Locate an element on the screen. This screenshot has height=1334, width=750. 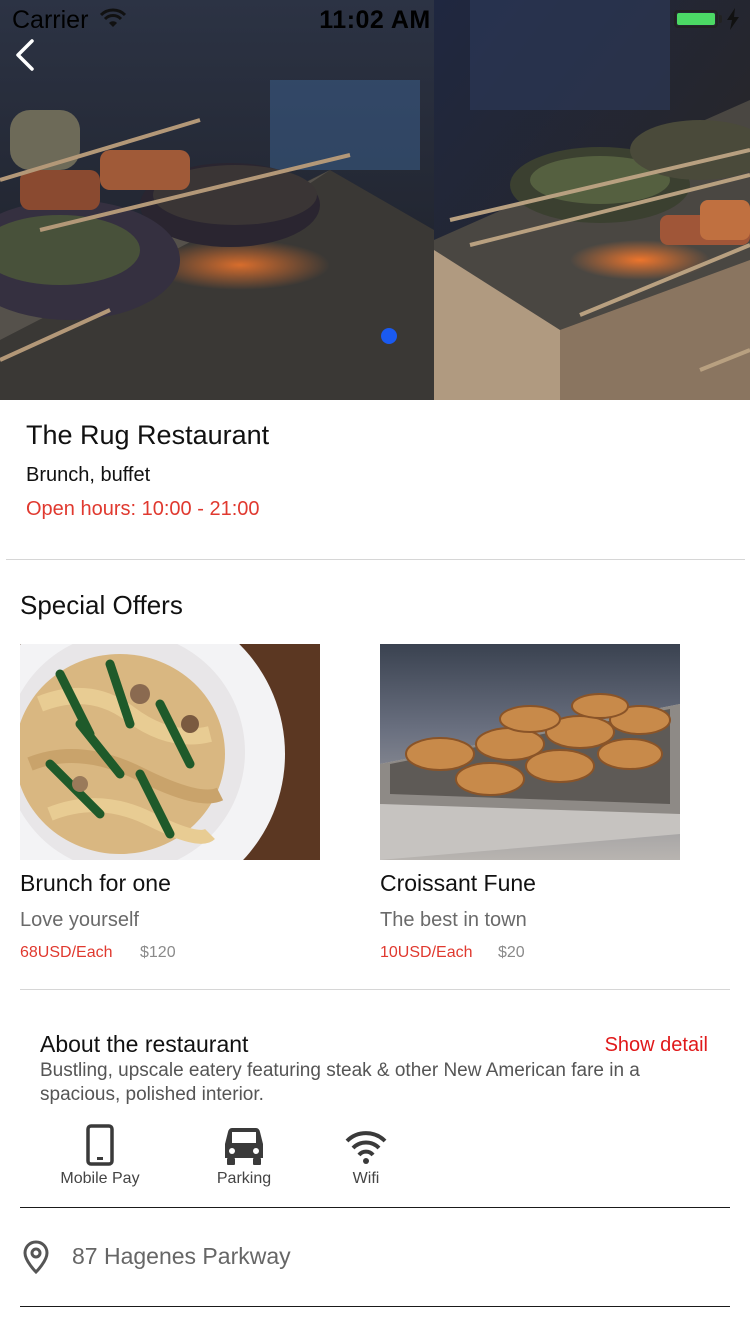
amenity-label: Wifi is located at coordinates (366, 1178).